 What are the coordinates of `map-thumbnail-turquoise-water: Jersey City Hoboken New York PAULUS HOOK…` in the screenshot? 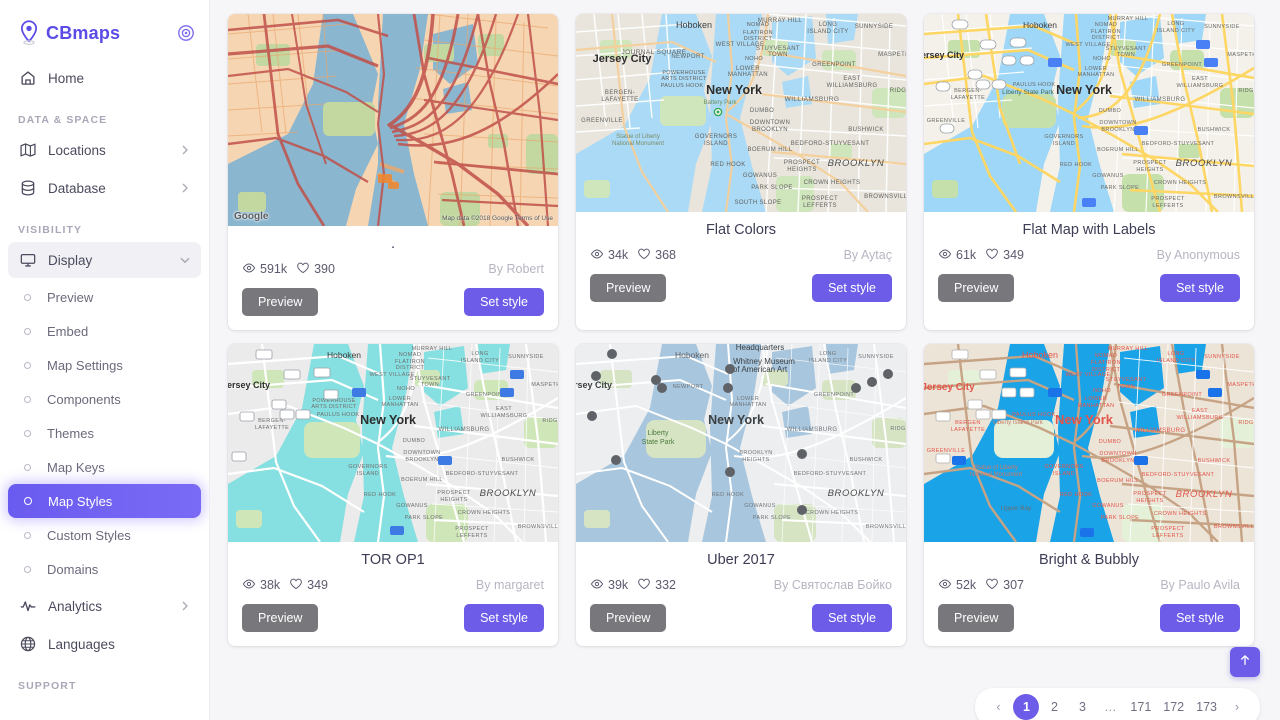 It's located at (393, 443).